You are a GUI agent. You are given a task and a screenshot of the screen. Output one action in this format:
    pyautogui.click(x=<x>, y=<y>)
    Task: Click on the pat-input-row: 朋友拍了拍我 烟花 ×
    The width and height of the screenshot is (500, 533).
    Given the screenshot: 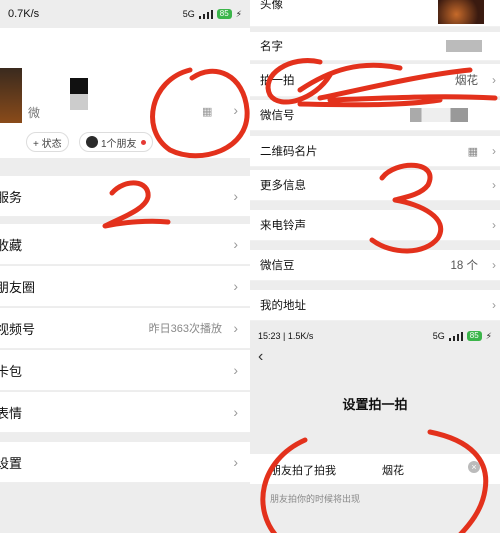 What is the action you would take?
    pyautogui.click(x=375, y=469)
    